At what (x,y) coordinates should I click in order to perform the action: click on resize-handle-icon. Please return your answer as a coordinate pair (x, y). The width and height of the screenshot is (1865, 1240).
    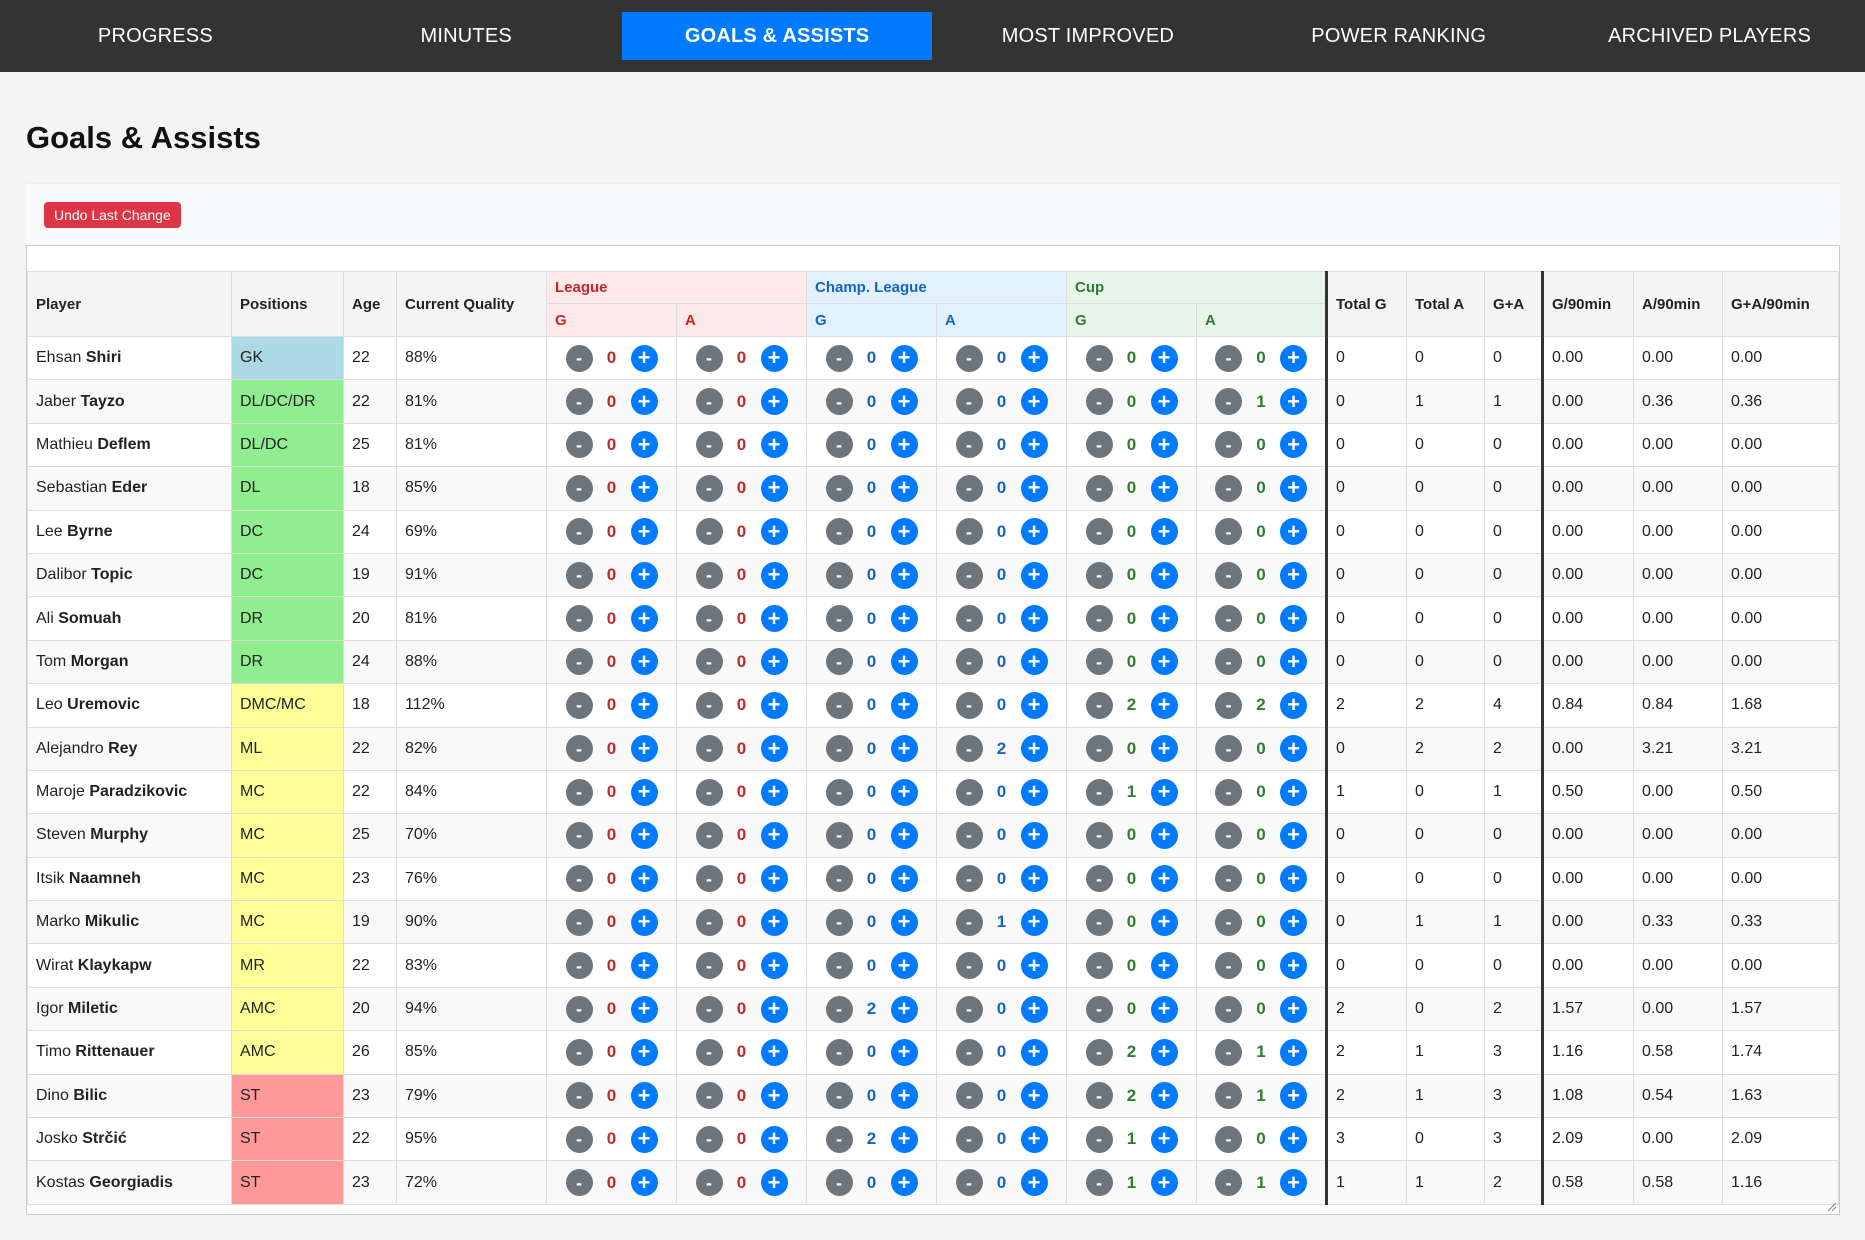
    Looking at the image, I should click on (1832, 1207).